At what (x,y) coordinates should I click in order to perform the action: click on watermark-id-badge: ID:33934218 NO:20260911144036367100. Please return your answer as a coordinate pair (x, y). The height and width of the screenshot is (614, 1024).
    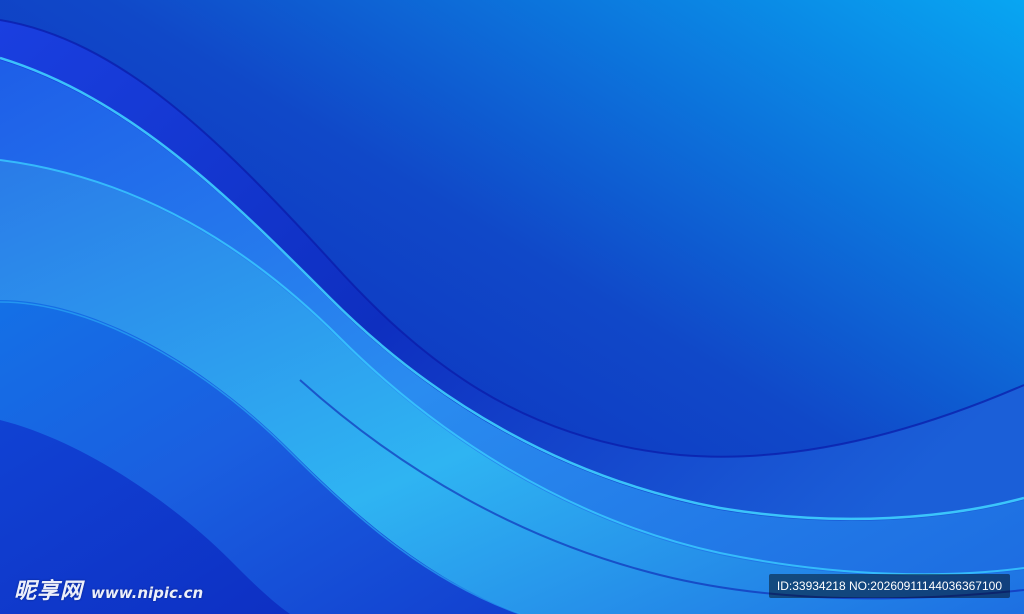
    Looking at the image, I should click on (889, 586).